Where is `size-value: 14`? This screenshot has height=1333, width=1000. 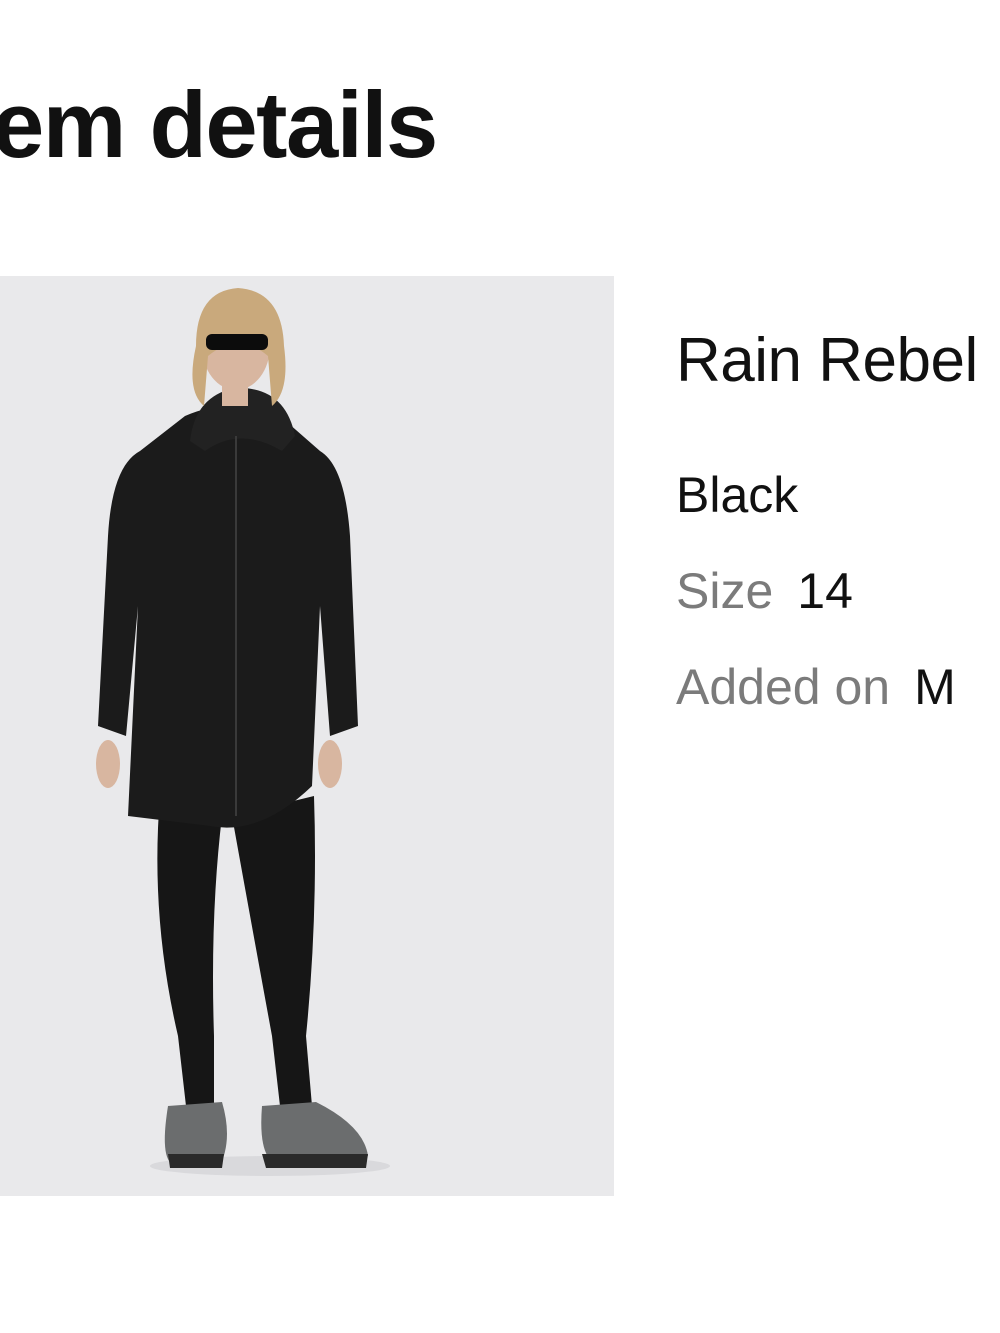
size-value: 14 is located at coordinates (825, 591).